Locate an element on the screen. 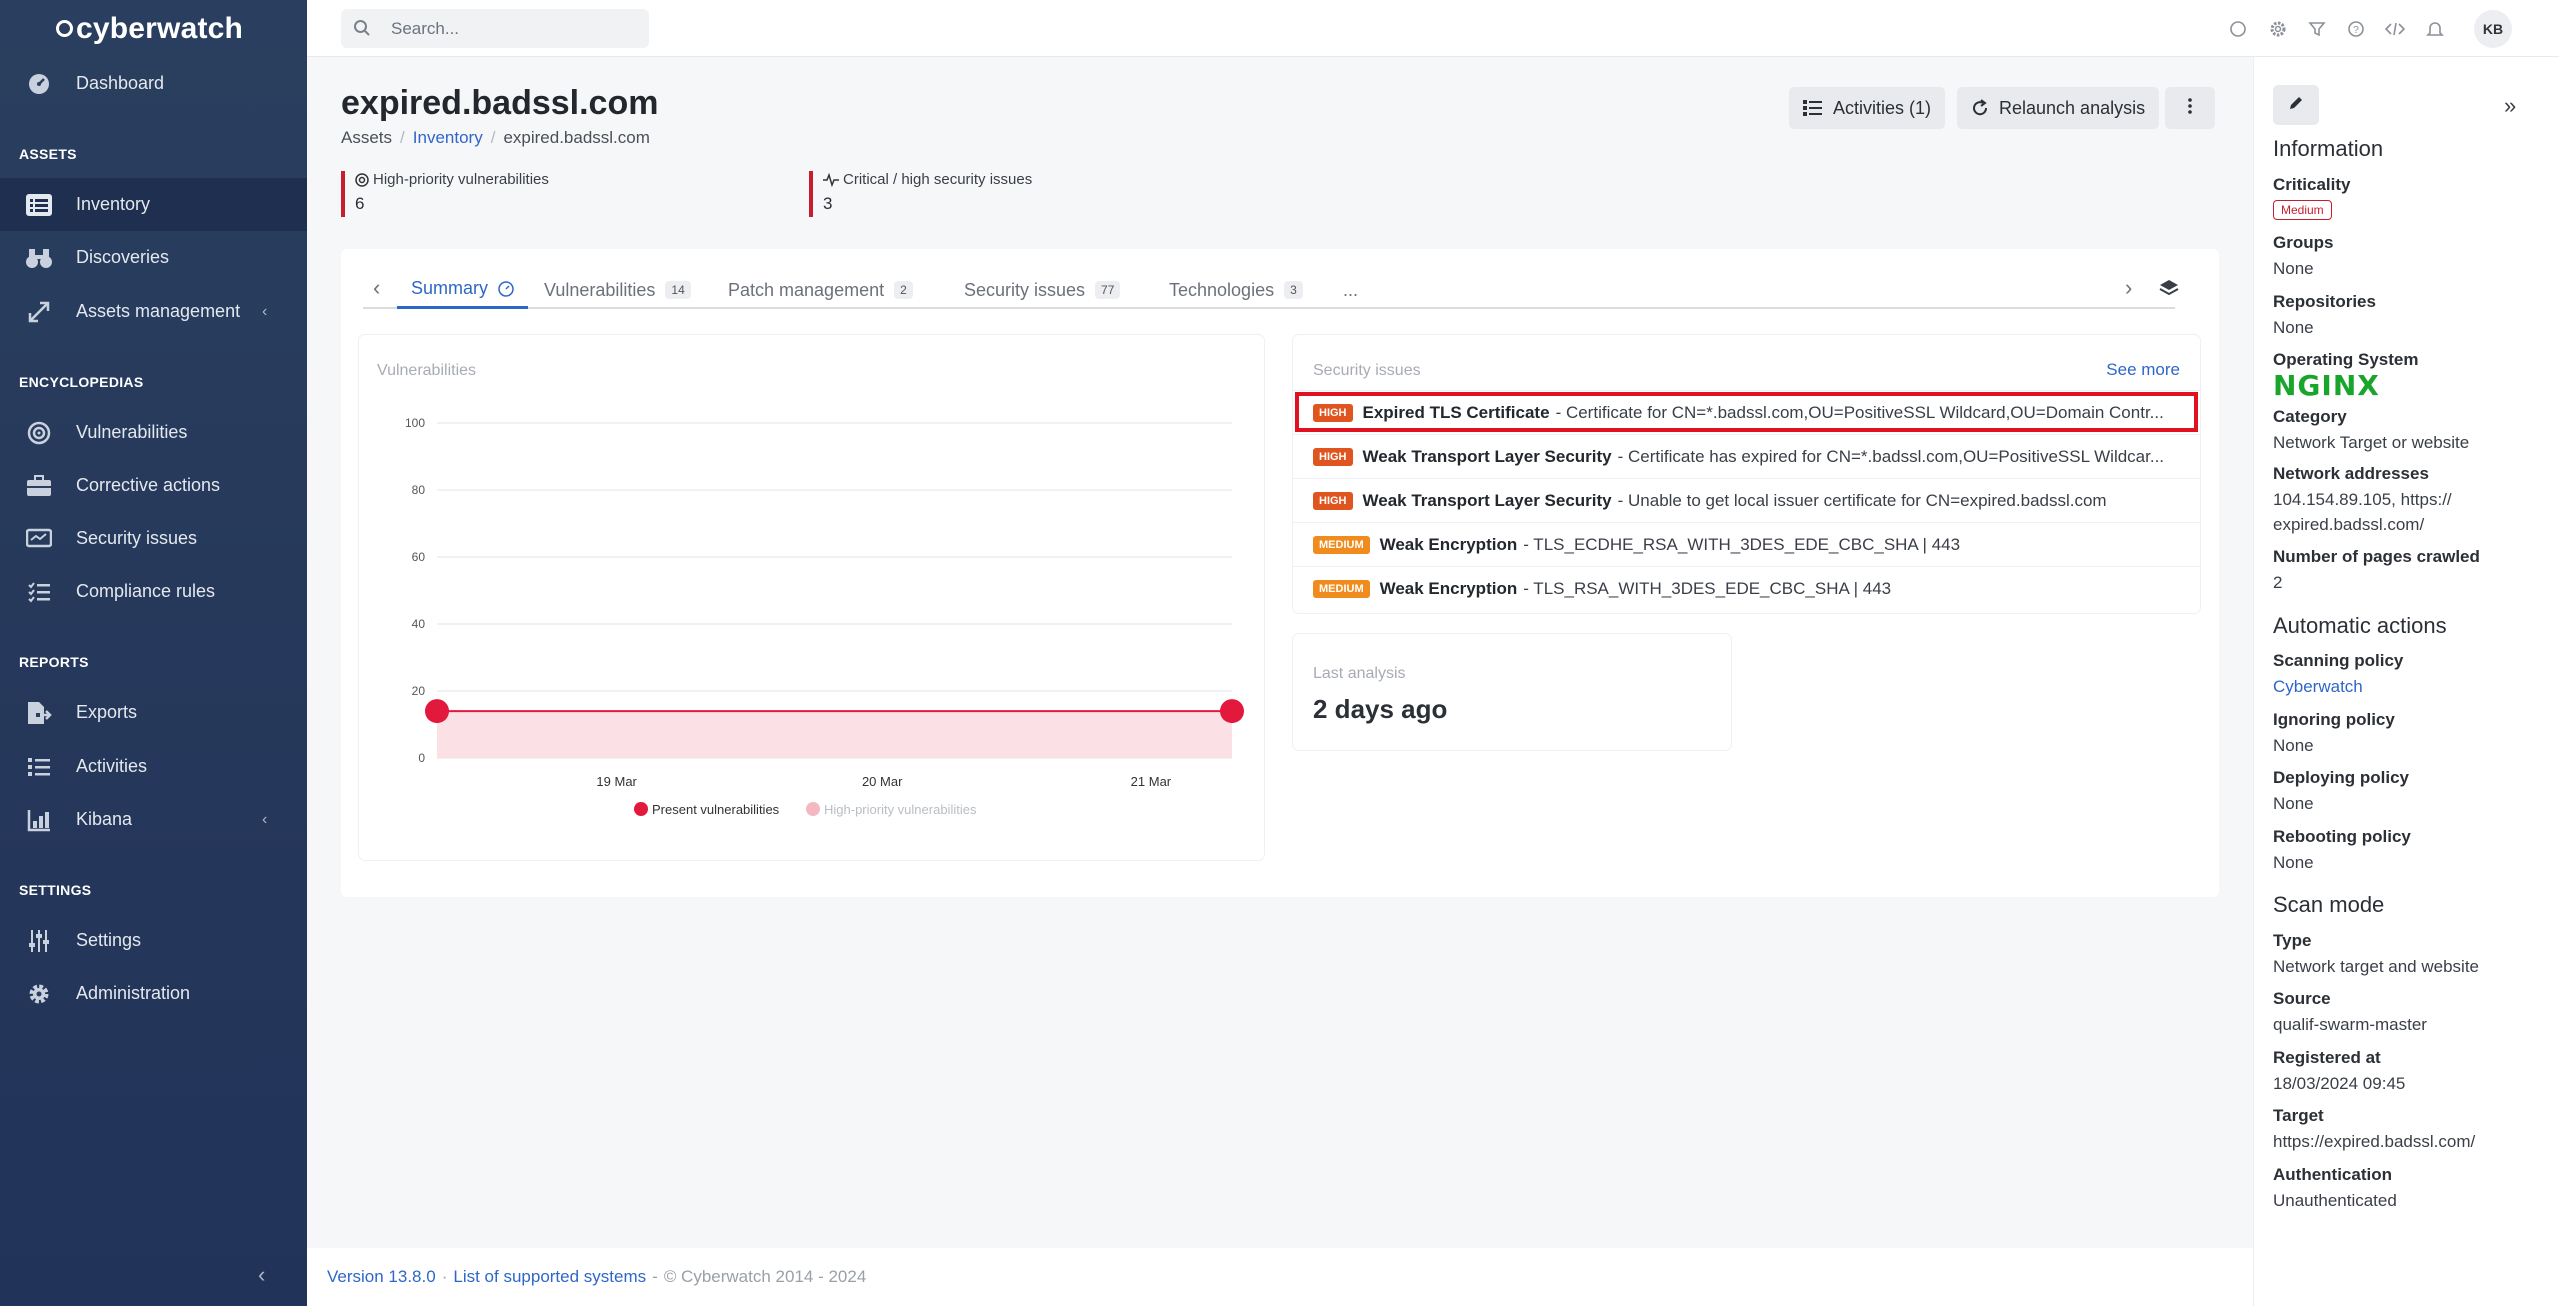 This screenshot has height=1306, width=2559. scan-mode-heading: Scan mode is located at coordinates (2329, 904).